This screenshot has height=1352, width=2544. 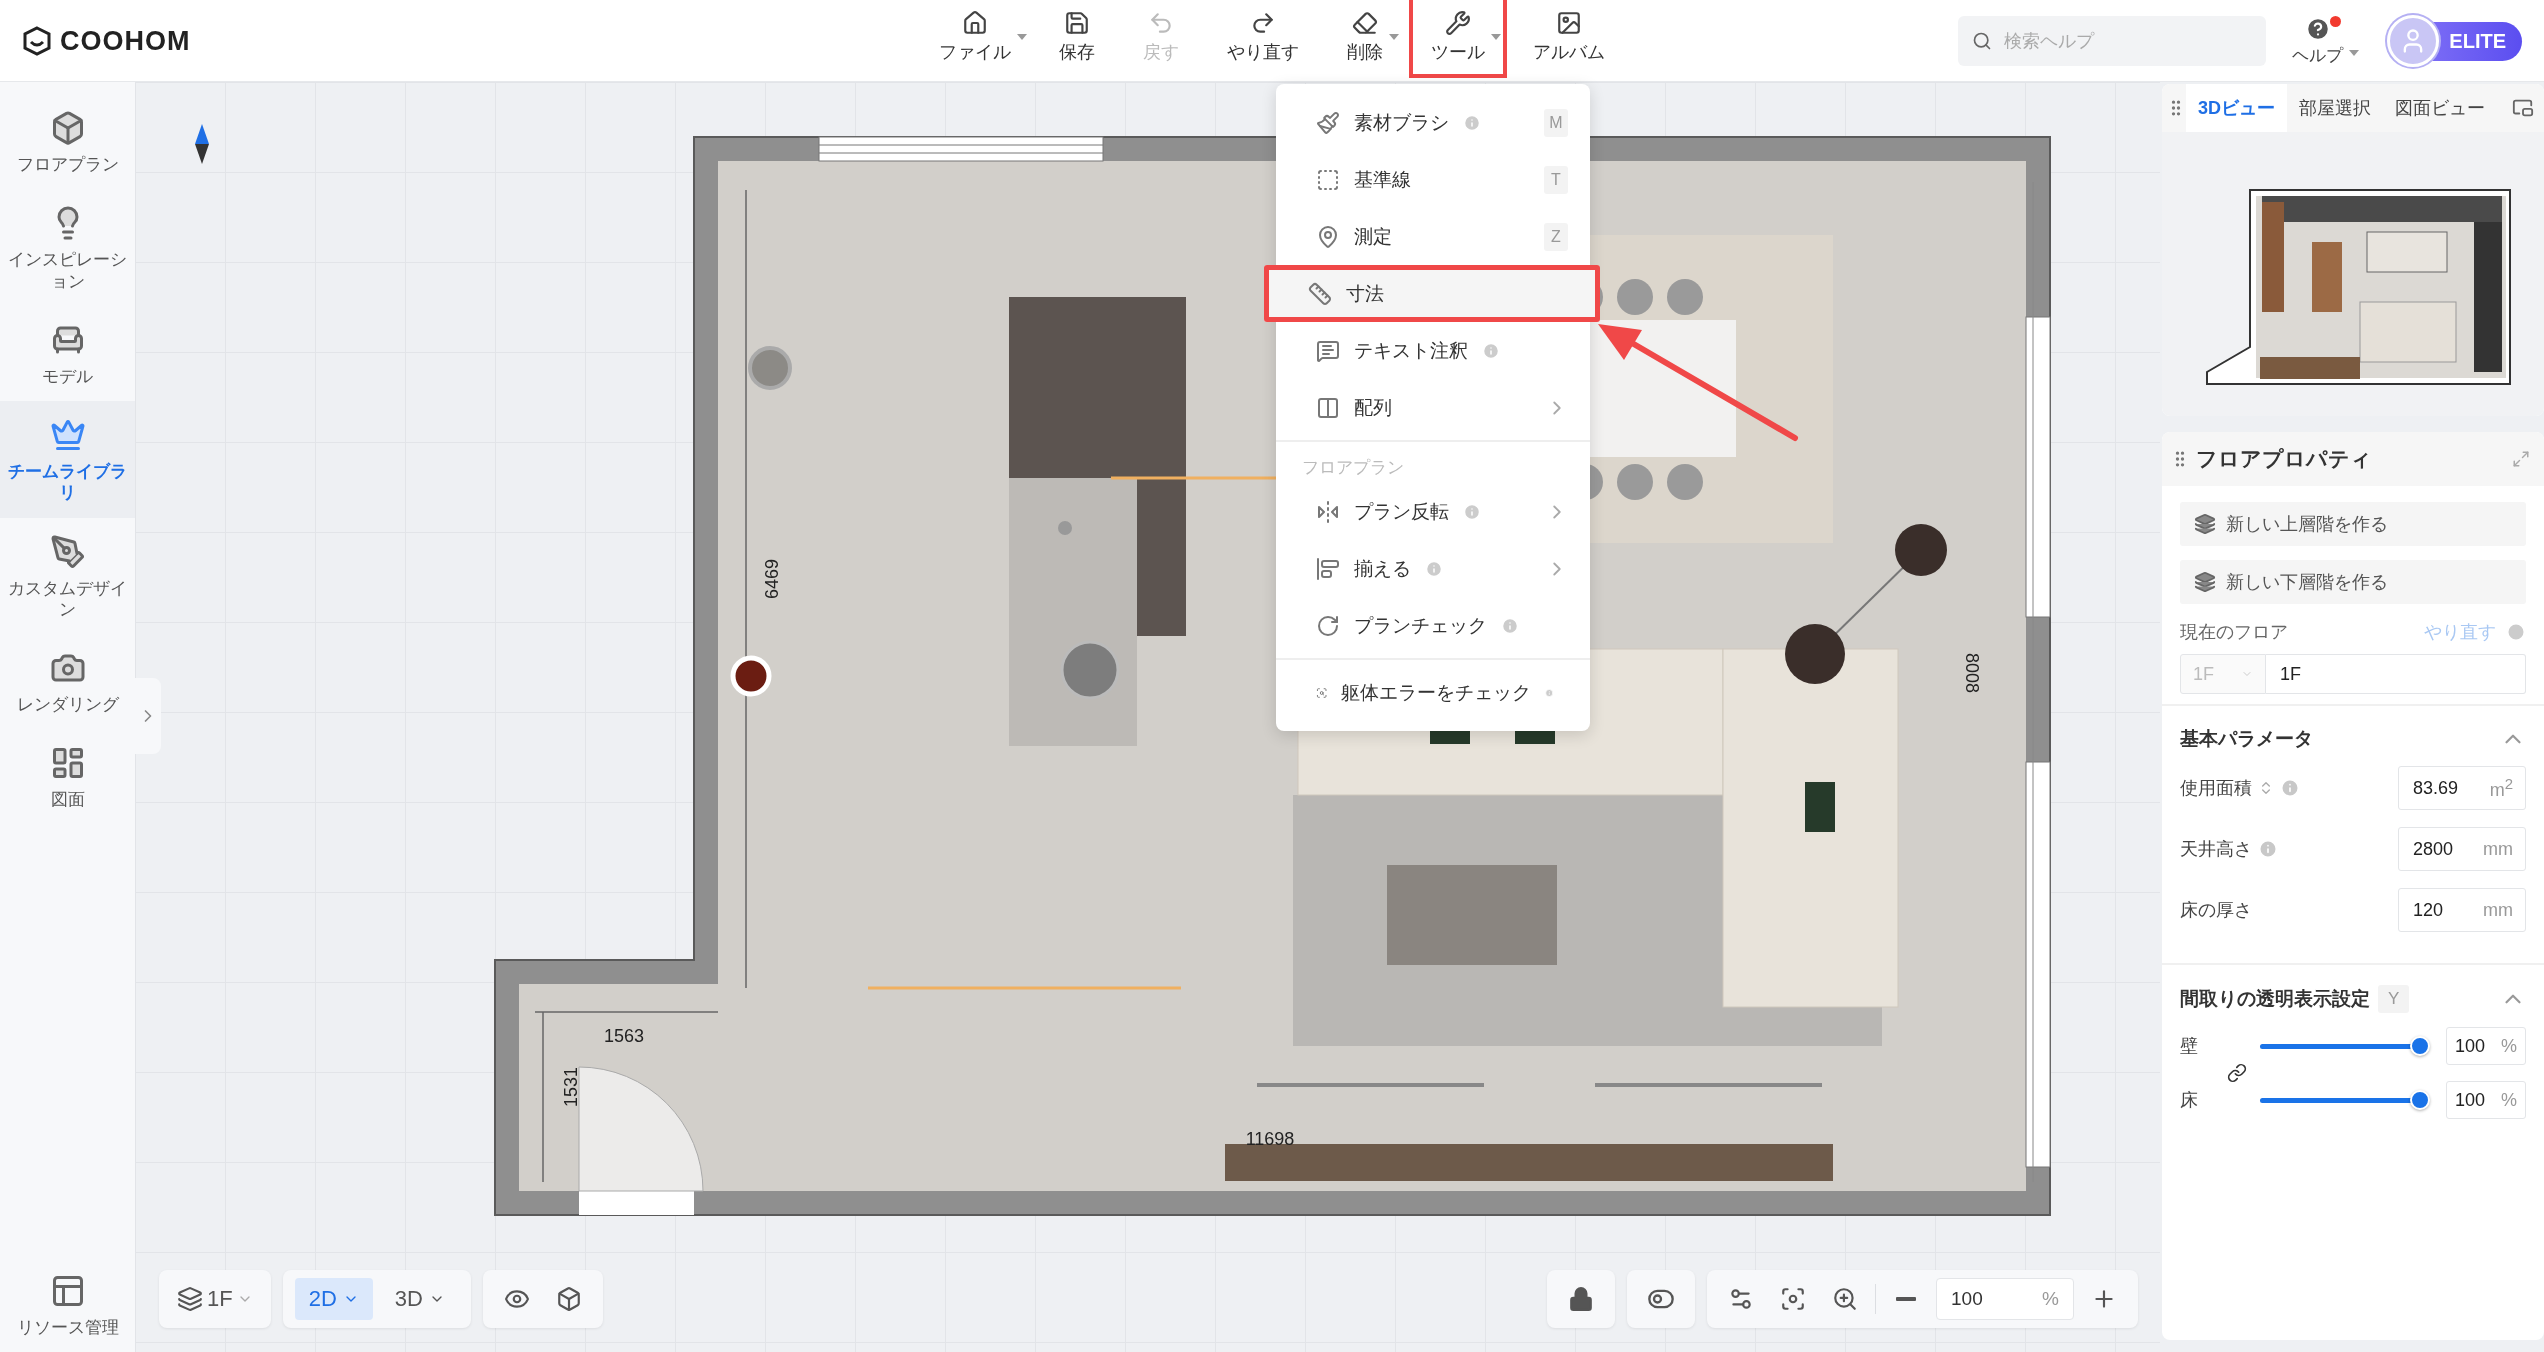 What do you see at coordinates (1982, 41) in the screenshot?
I see `search-icon` at bounding box center [1982, 41].